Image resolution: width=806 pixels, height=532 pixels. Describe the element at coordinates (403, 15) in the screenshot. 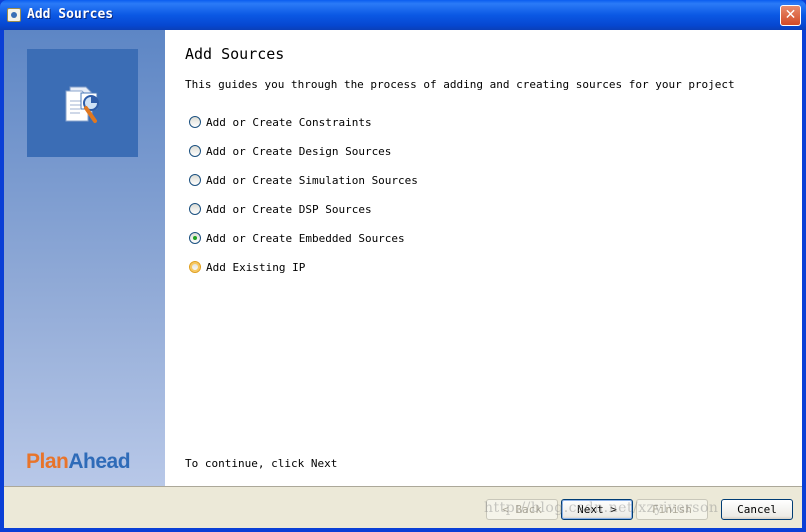

I see `title-bar: Add Sources ✕` at that location.